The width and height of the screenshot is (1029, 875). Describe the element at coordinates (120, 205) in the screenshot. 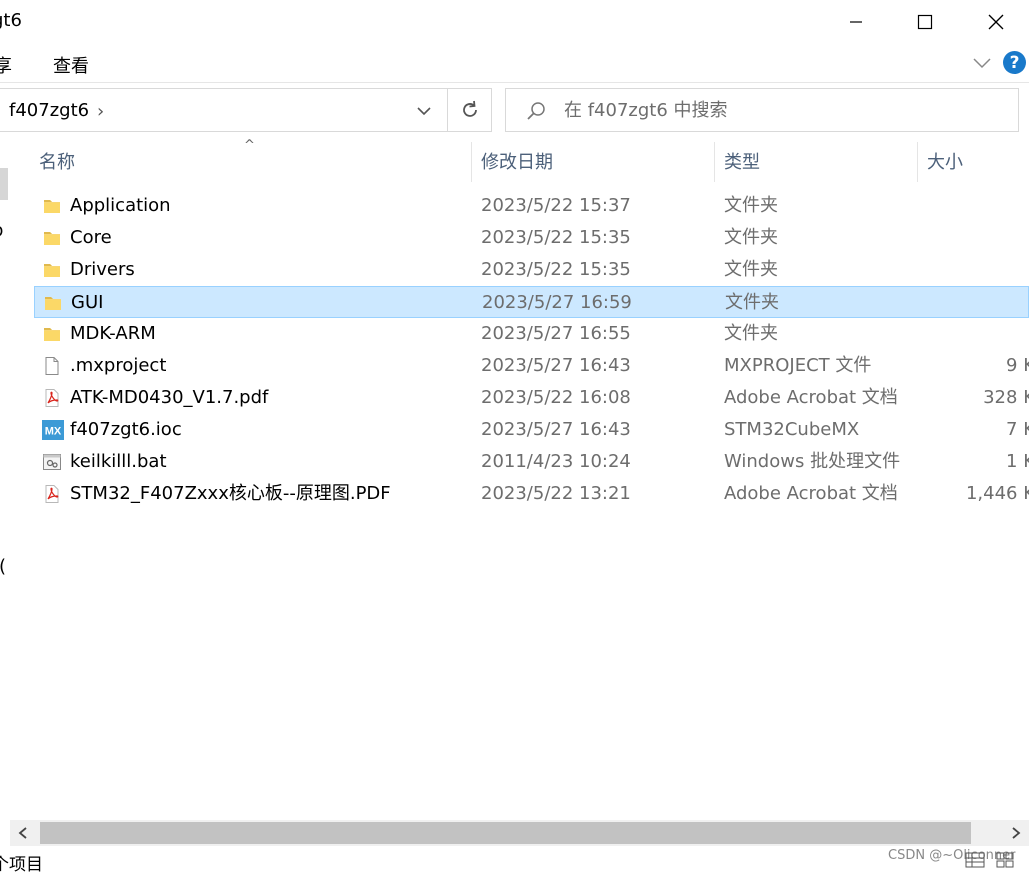

I see `file-name: Application` at that location.